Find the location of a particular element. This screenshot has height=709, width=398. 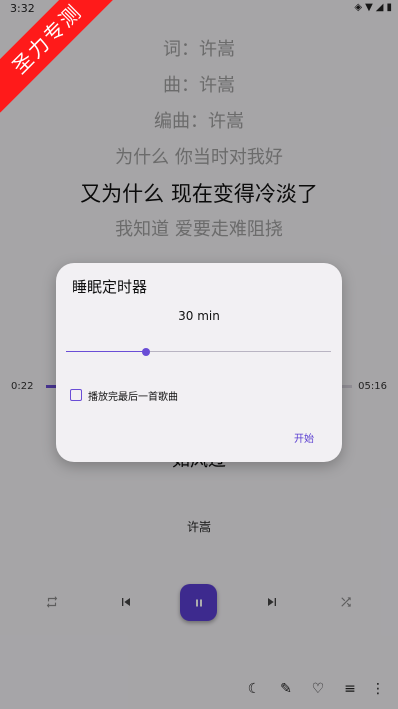

finish-last-song-label: 播放完最后一首歌曲 is located at coordinates (133, 395).